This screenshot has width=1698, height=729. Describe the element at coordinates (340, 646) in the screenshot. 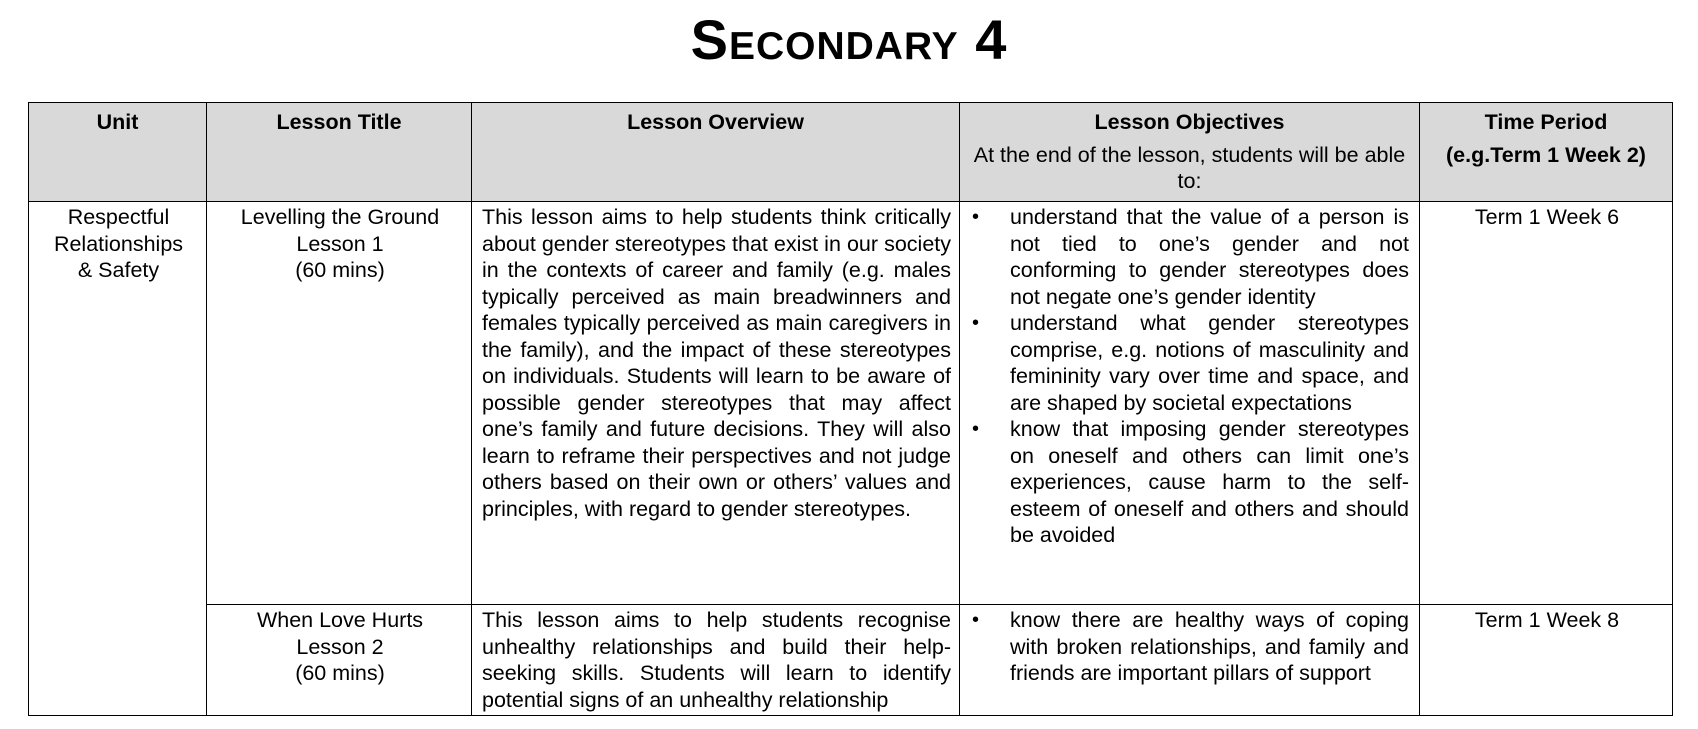

I see `lesson-number: Lesson 2` at that location.